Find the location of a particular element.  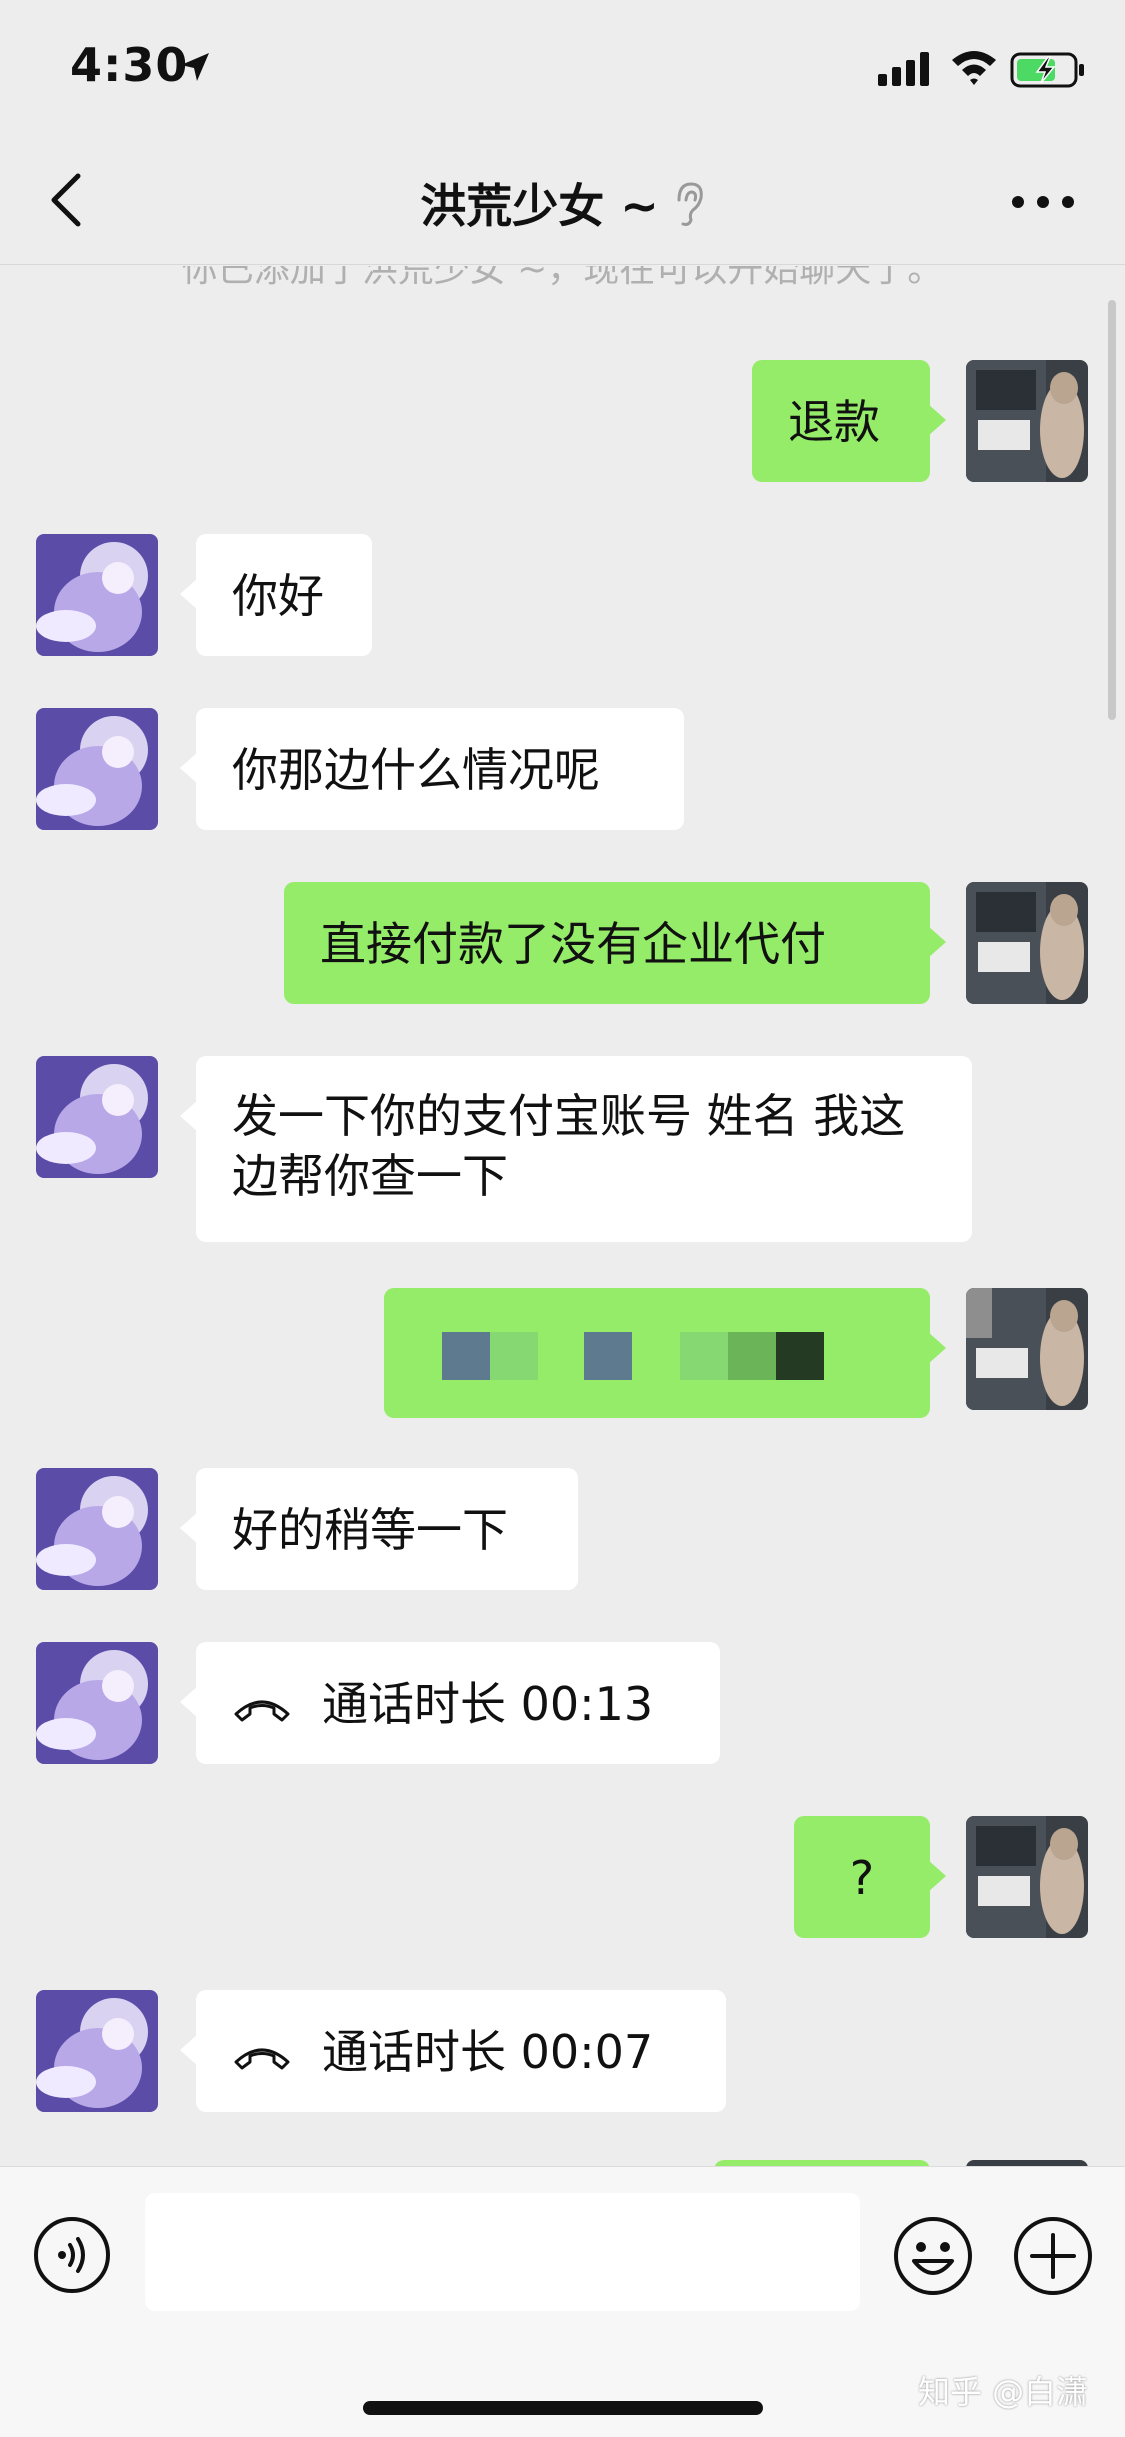

message-text: 退款 is located at coordinates (834, 422).